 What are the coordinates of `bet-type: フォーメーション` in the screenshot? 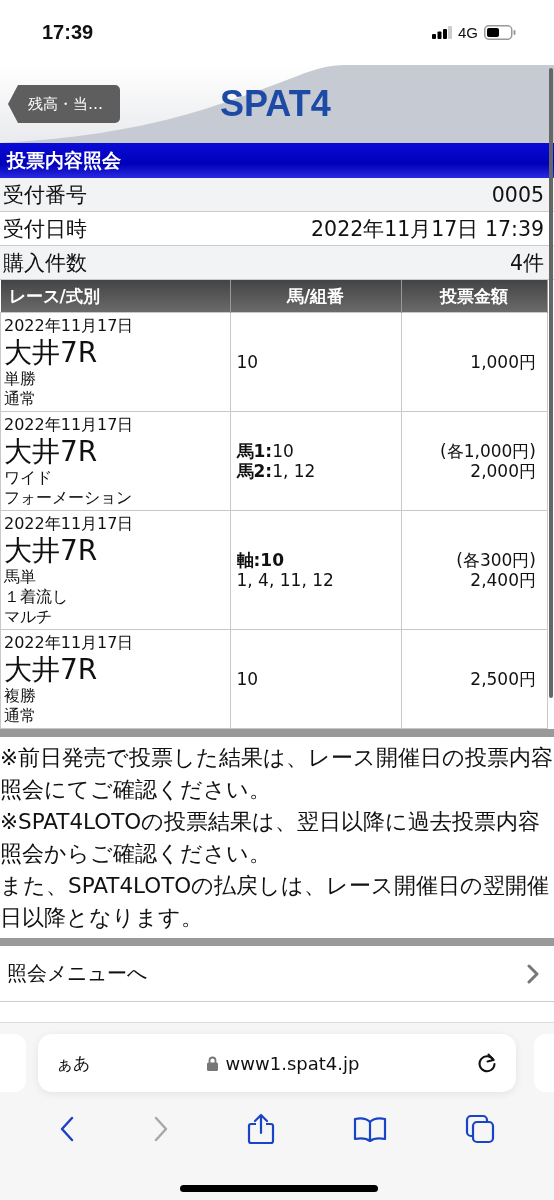 It's located at (68, 498).